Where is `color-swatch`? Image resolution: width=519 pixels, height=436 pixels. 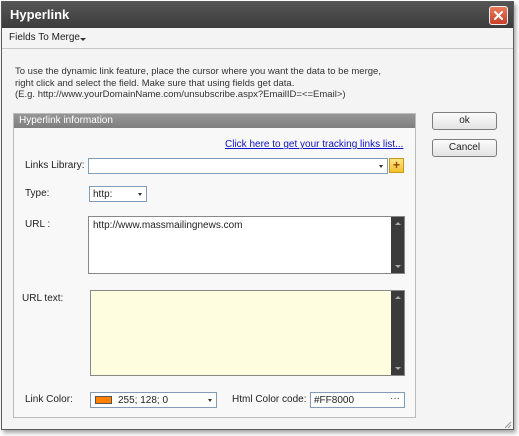 color-swatch is located at coordinates (103, 400).